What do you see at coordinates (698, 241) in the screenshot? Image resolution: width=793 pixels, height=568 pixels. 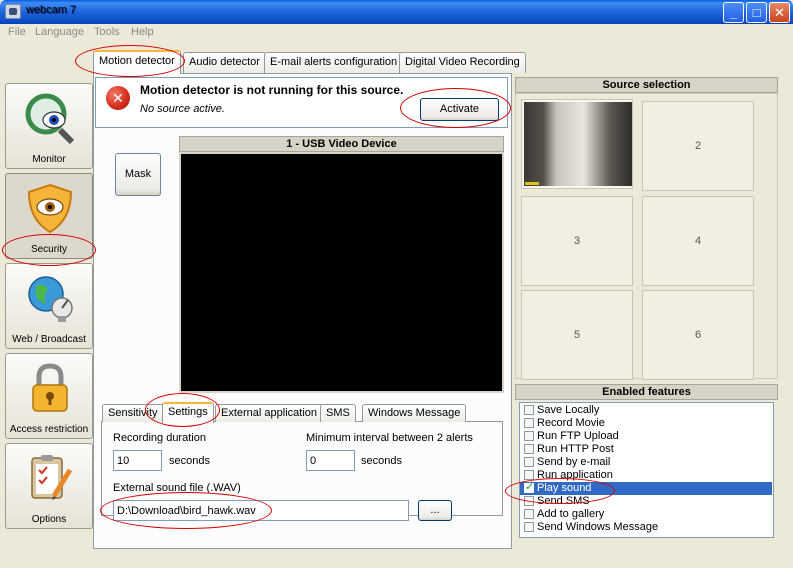 I see `source-cell-4: 4` at bounding box center [698, 241].